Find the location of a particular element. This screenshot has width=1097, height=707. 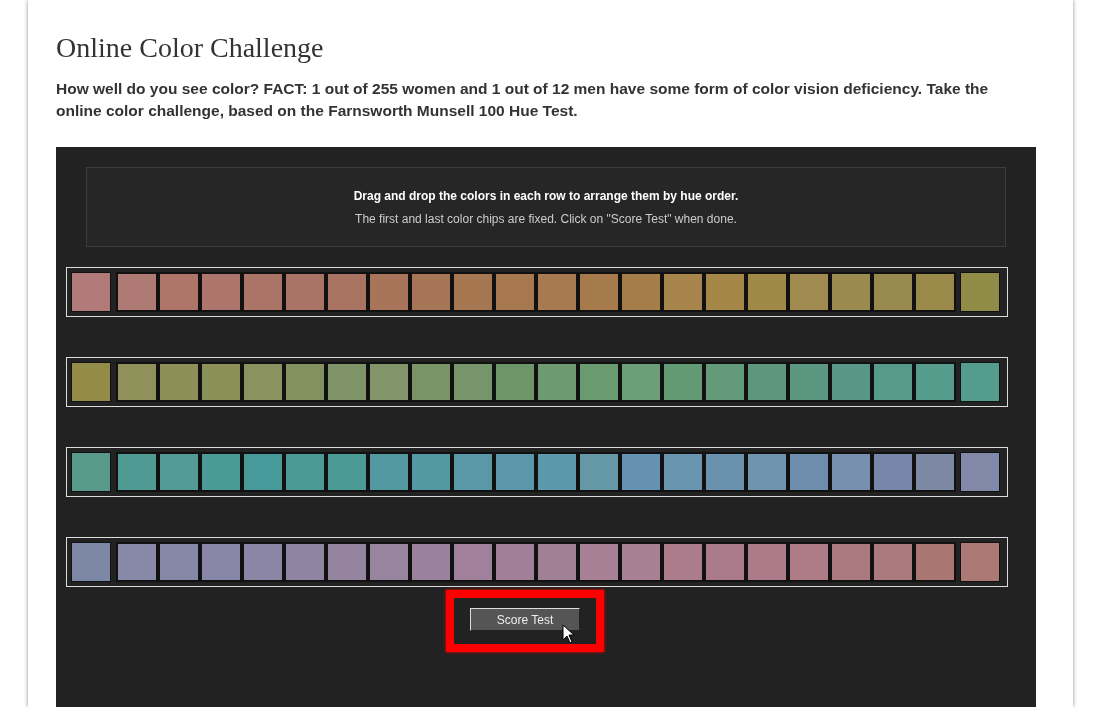

cursor-icon is located at coordinates (569, 634).